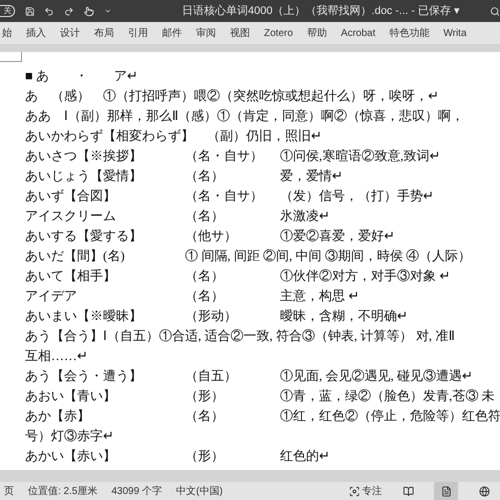 This screenshot has width=500, height=500. I want to click on document-line: 互相……↵, so click(56, 356).